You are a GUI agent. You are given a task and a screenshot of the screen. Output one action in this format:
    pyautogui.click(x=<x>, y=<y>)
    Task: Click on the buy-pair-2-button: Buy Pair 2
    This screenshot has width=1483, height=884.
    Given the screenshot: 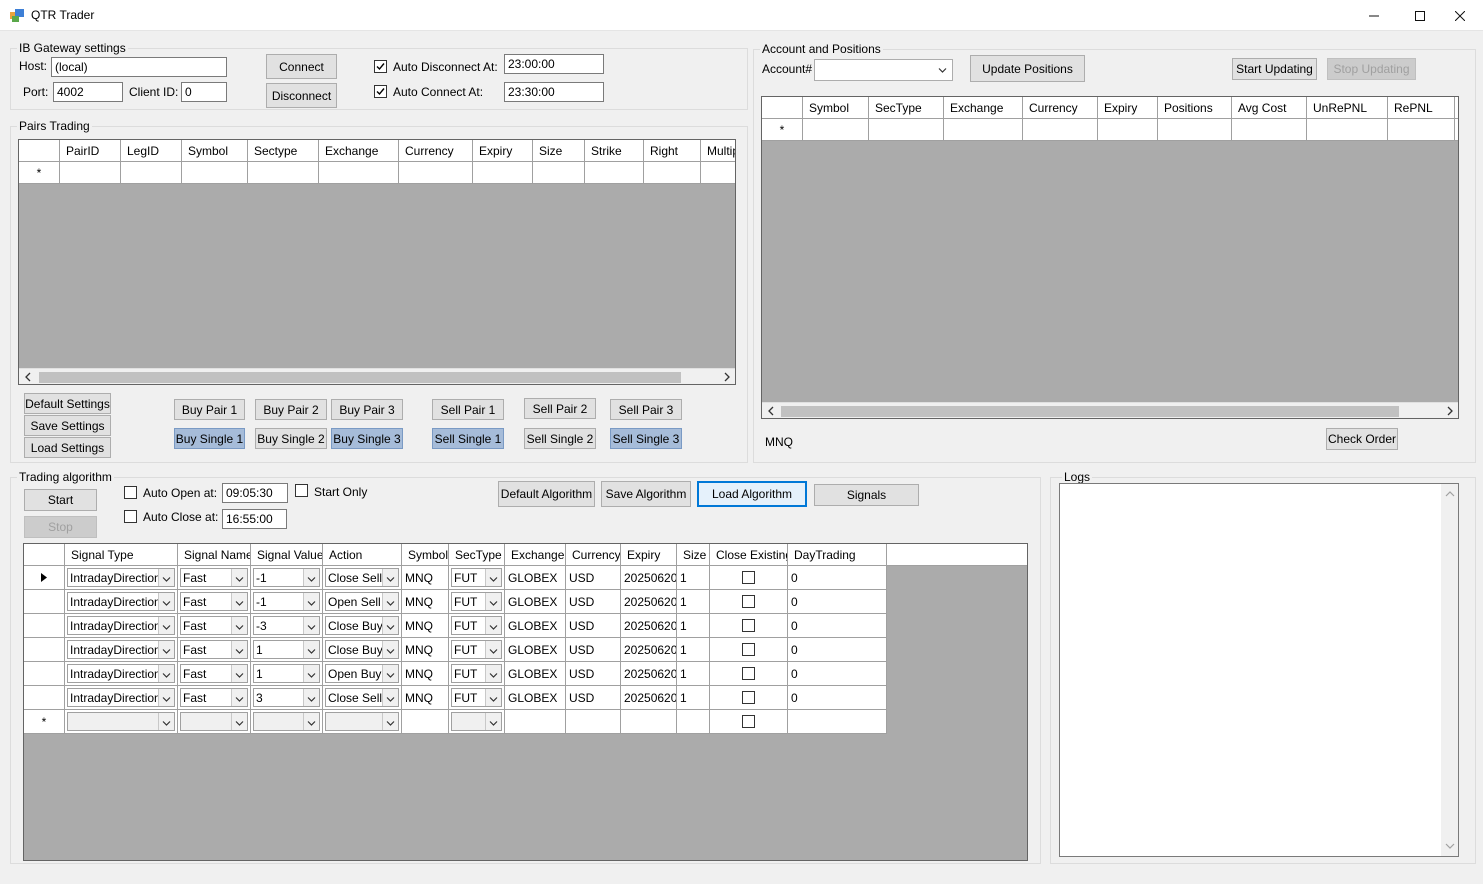 What is the action you would take?
    pyautogui.click(x=291, y=409)
    